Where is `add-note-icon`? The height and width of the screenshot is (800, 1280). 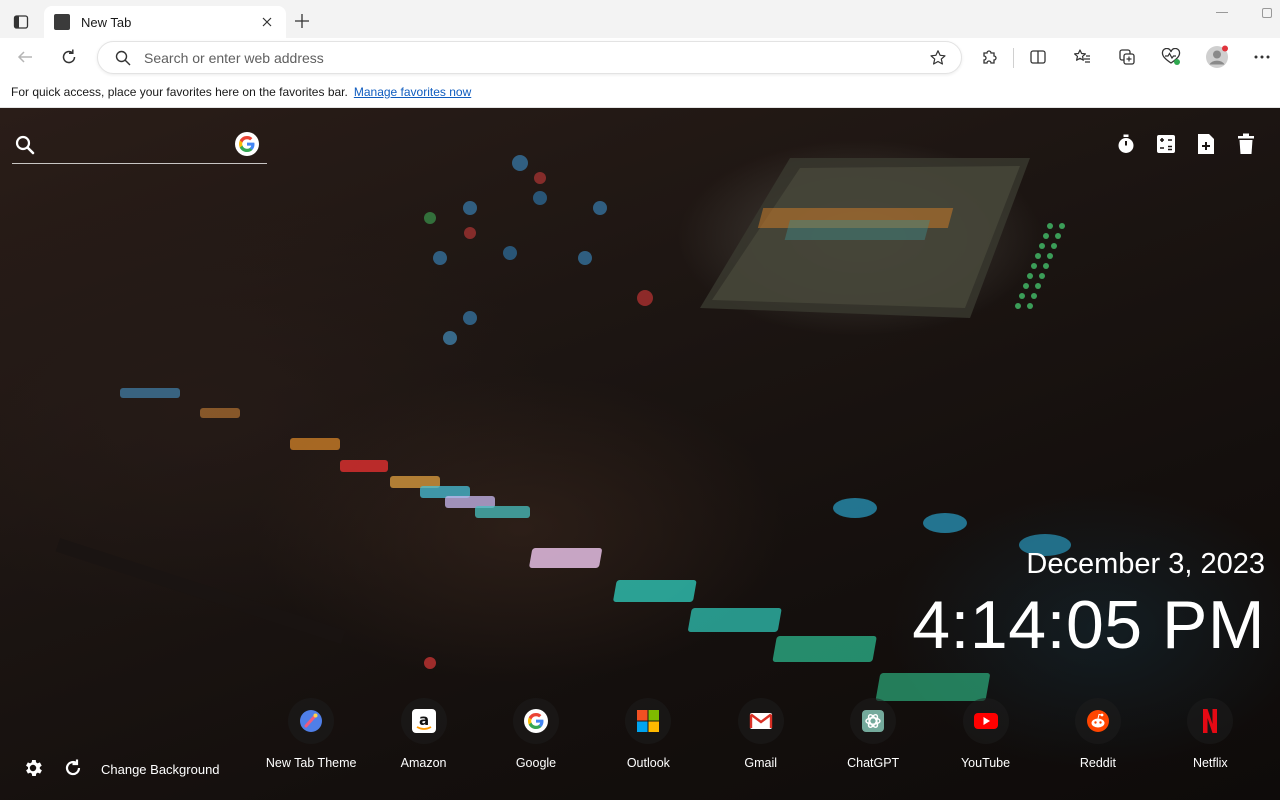 add-note-icon is located at coordinates (1206, 144).